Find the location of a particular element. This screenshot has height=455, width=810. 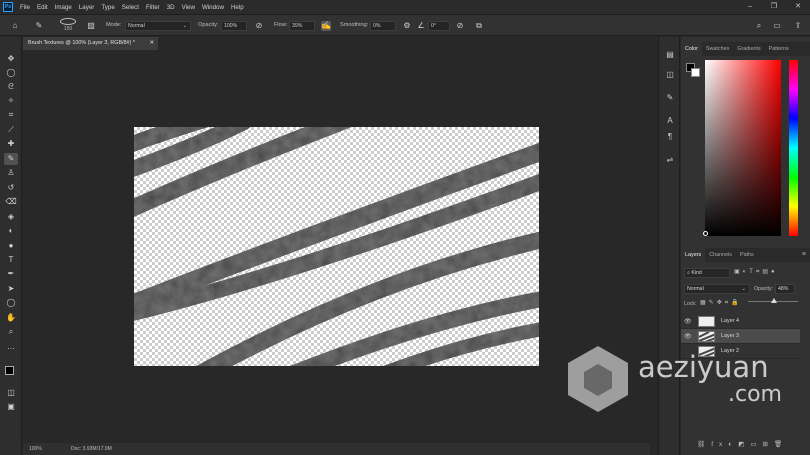

color-picker-cursor is located at coordinates (705, 233).